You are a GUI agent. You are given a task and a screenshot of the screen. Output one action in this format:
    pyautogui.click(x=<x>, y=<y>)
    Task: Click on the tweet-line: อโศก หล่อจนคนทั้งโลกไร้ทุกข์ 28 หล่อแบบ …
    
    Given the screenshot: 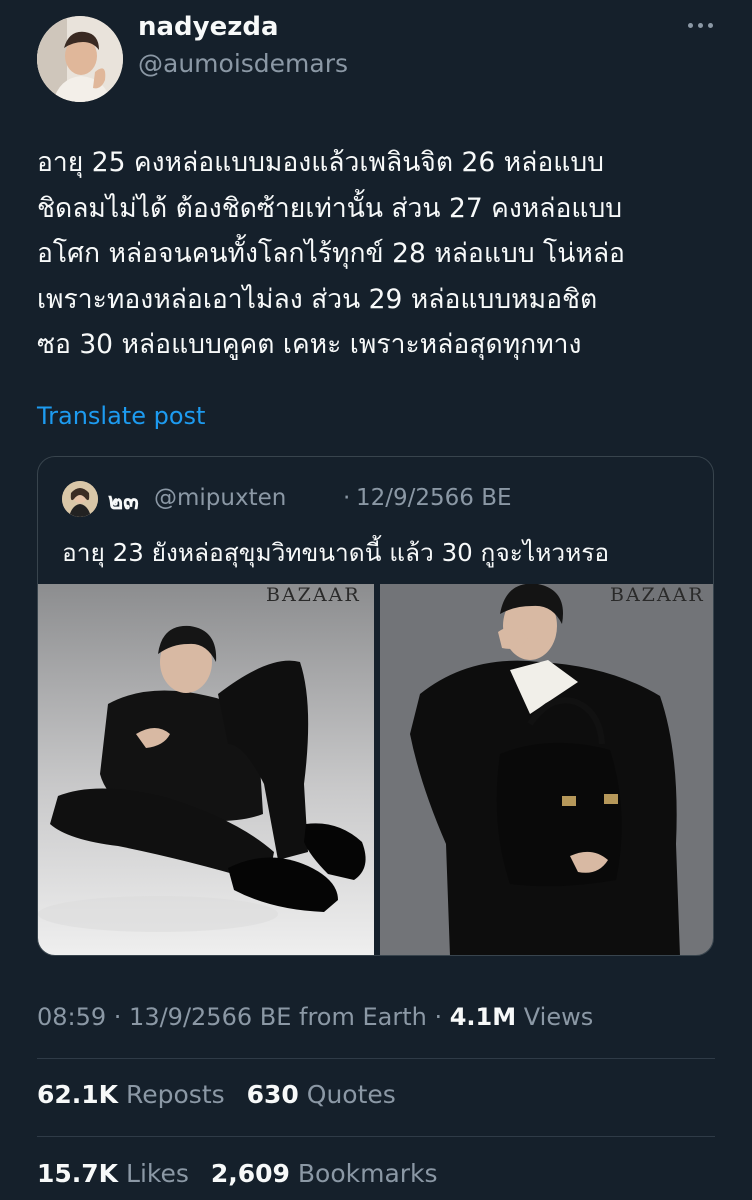 What is the action you would take?
    pyautogui.click(x=331, y=253)
    